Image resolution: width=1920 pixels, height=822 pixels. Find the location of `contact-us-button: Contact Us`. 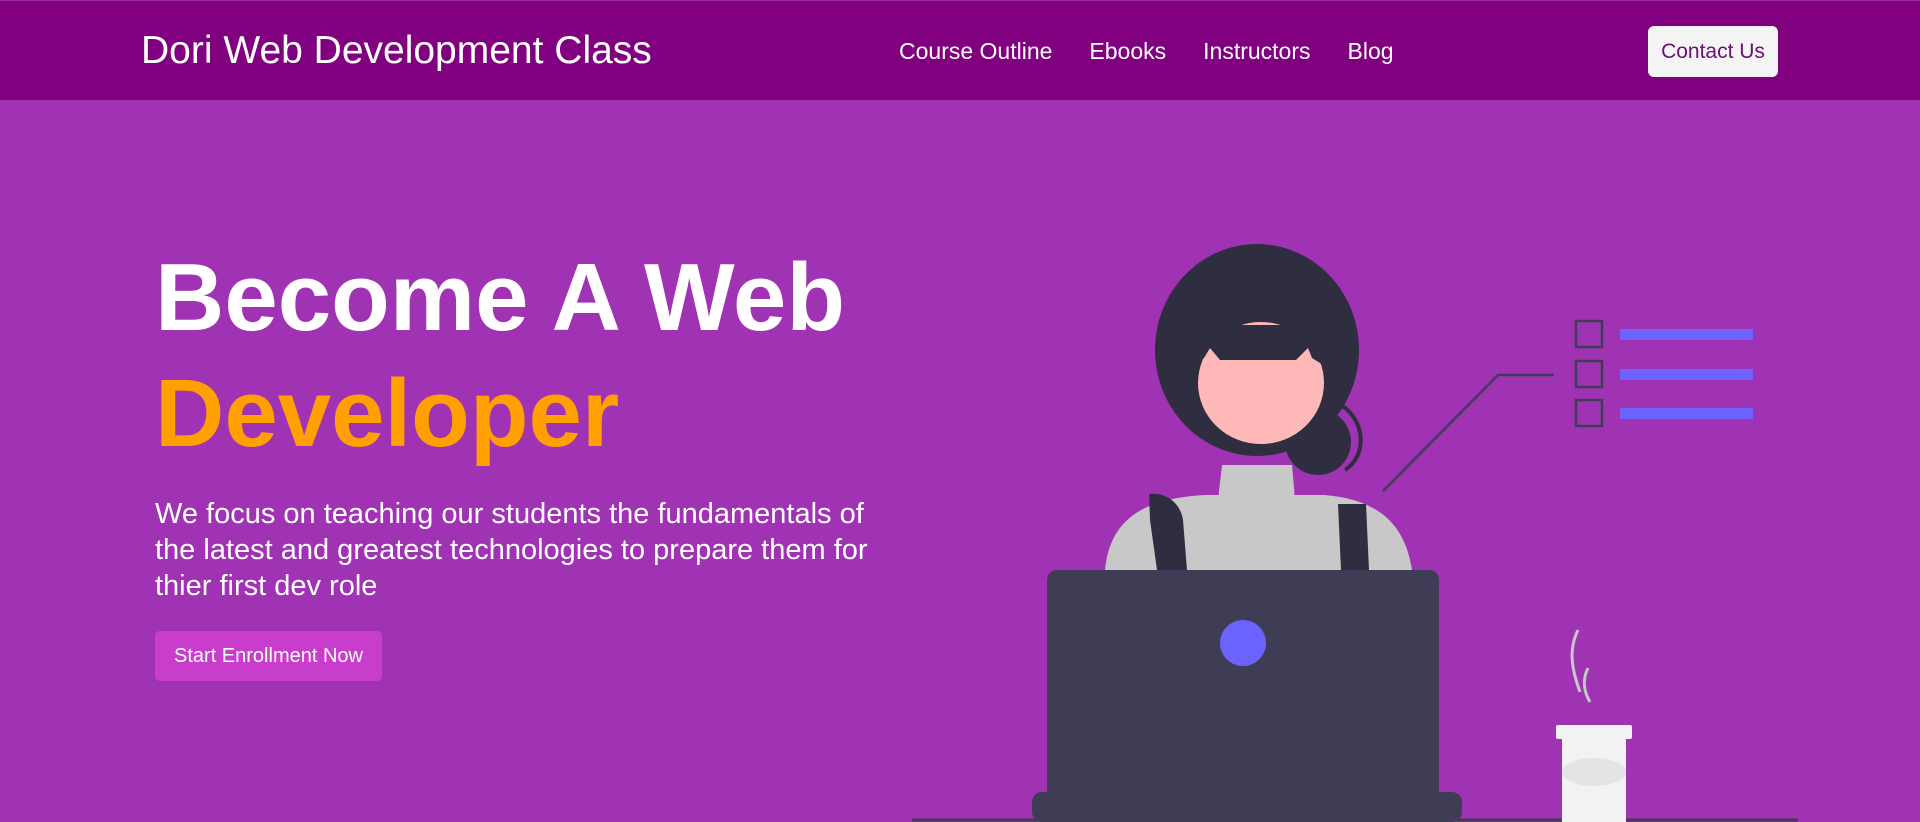

contact-us-button: Contact Us is located at coordinates (1713, 51).